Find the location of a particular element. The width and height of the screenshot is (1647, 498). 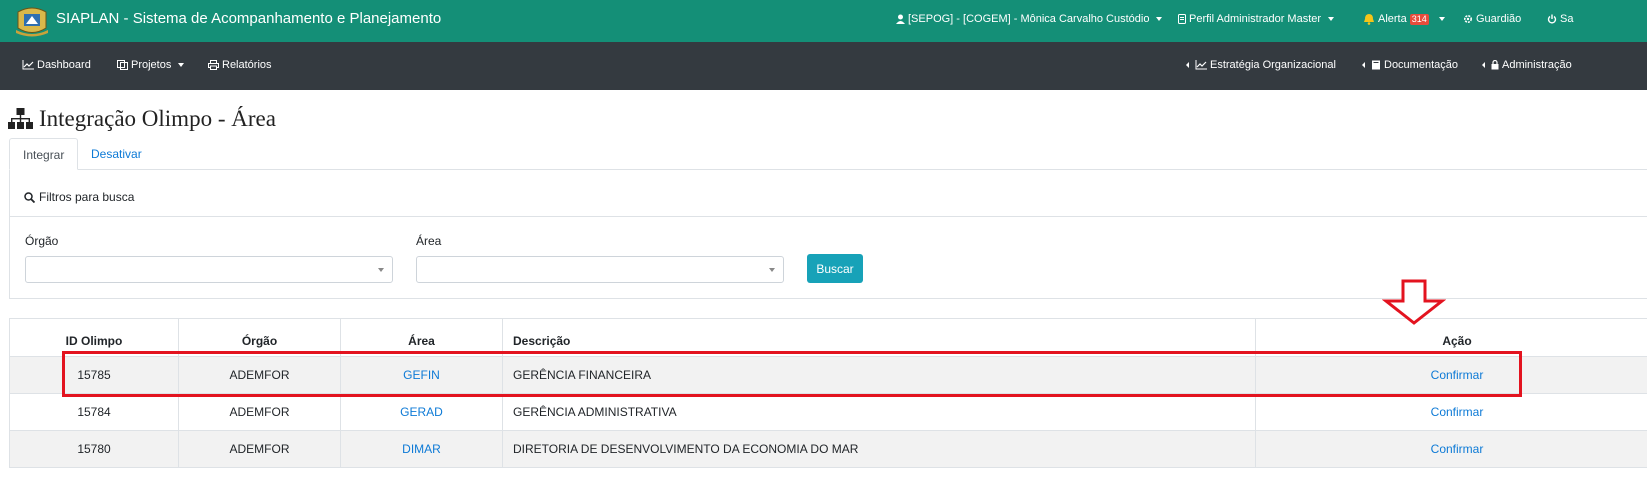

nav-relatorios: Relatórios is located at coordinates (240, 65).